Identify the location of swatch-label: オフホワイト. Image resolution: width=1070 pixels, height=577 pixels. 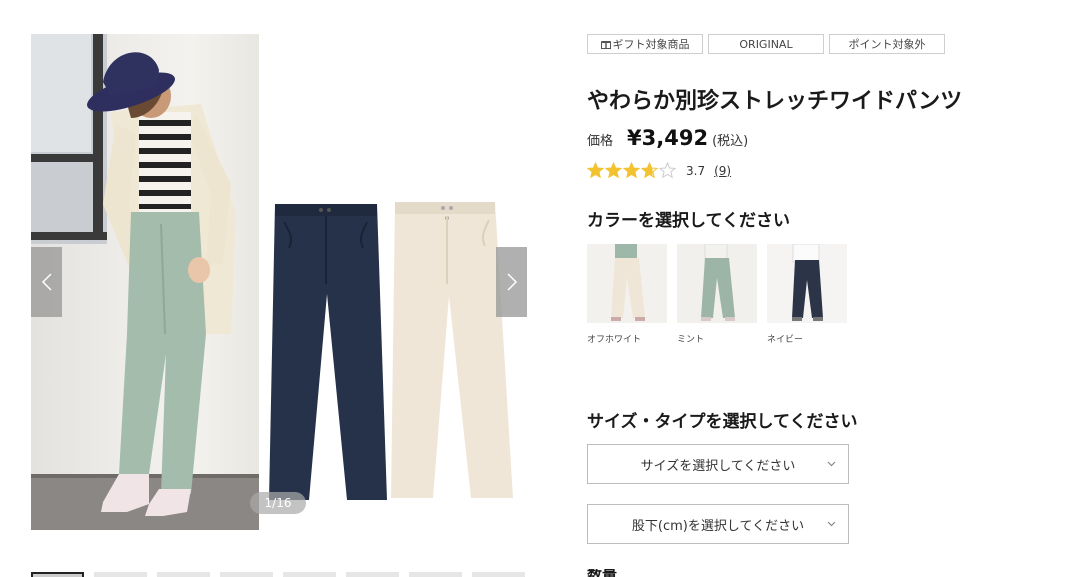
(614, 340).